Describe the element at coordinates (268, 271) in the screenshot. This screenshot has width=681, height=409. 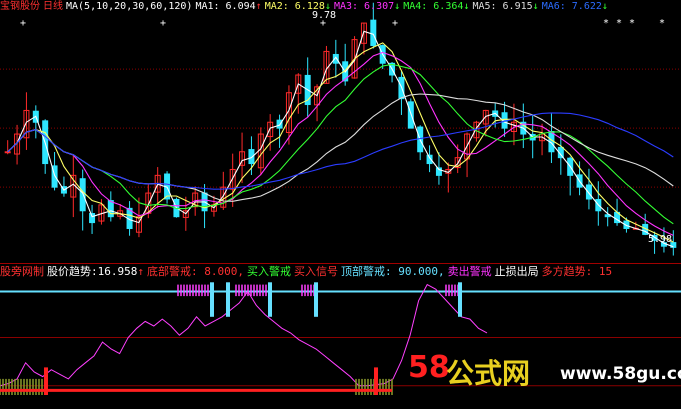
I see `buy-alert: 买入警戒` at that location.